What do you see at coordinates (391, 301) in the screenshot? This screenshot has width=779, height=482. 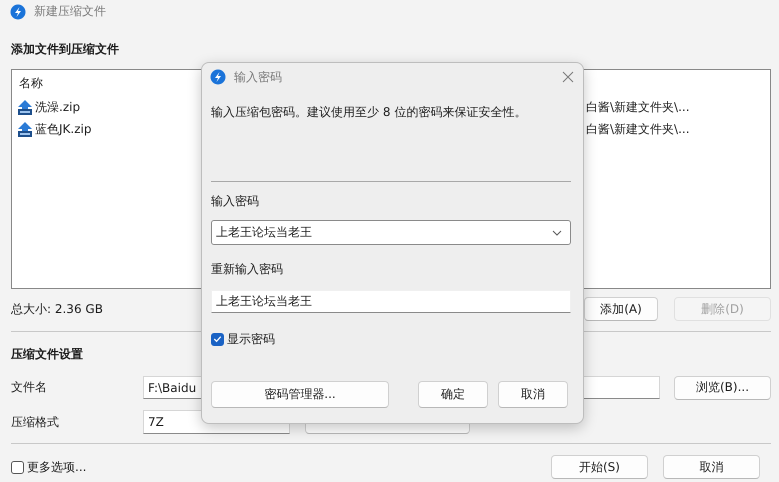 I see `input-field: 上老王论坛当老王` at bounding box center [391, 301].